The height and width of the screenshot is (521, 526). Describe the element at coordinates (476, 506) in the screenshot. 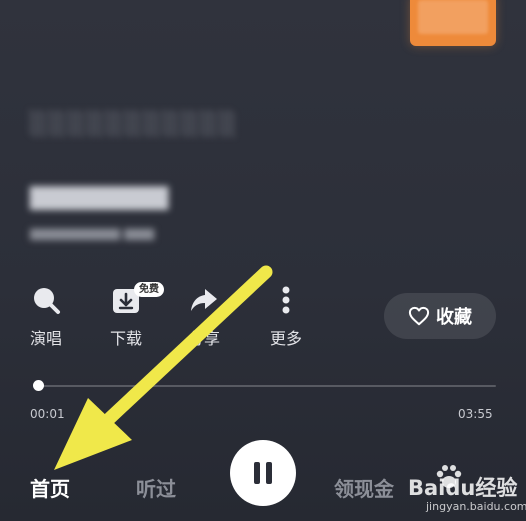

I see `watermark-url: jingyan.baidu.com` at that location.